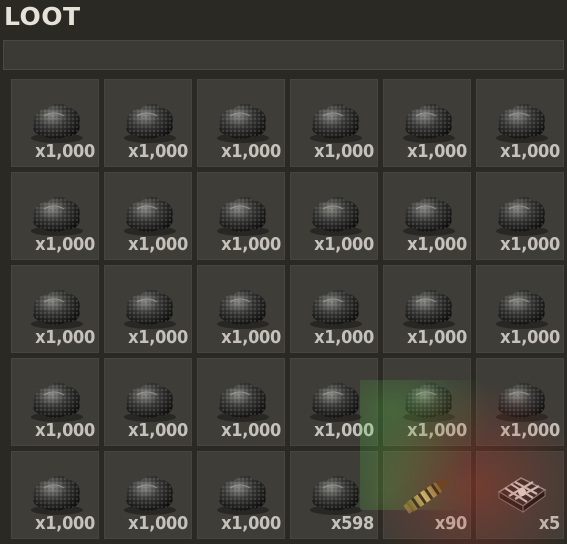  Describe the element at coordinates (450, 523) in the screenshot. I see `item-quantity: x90` at that location.